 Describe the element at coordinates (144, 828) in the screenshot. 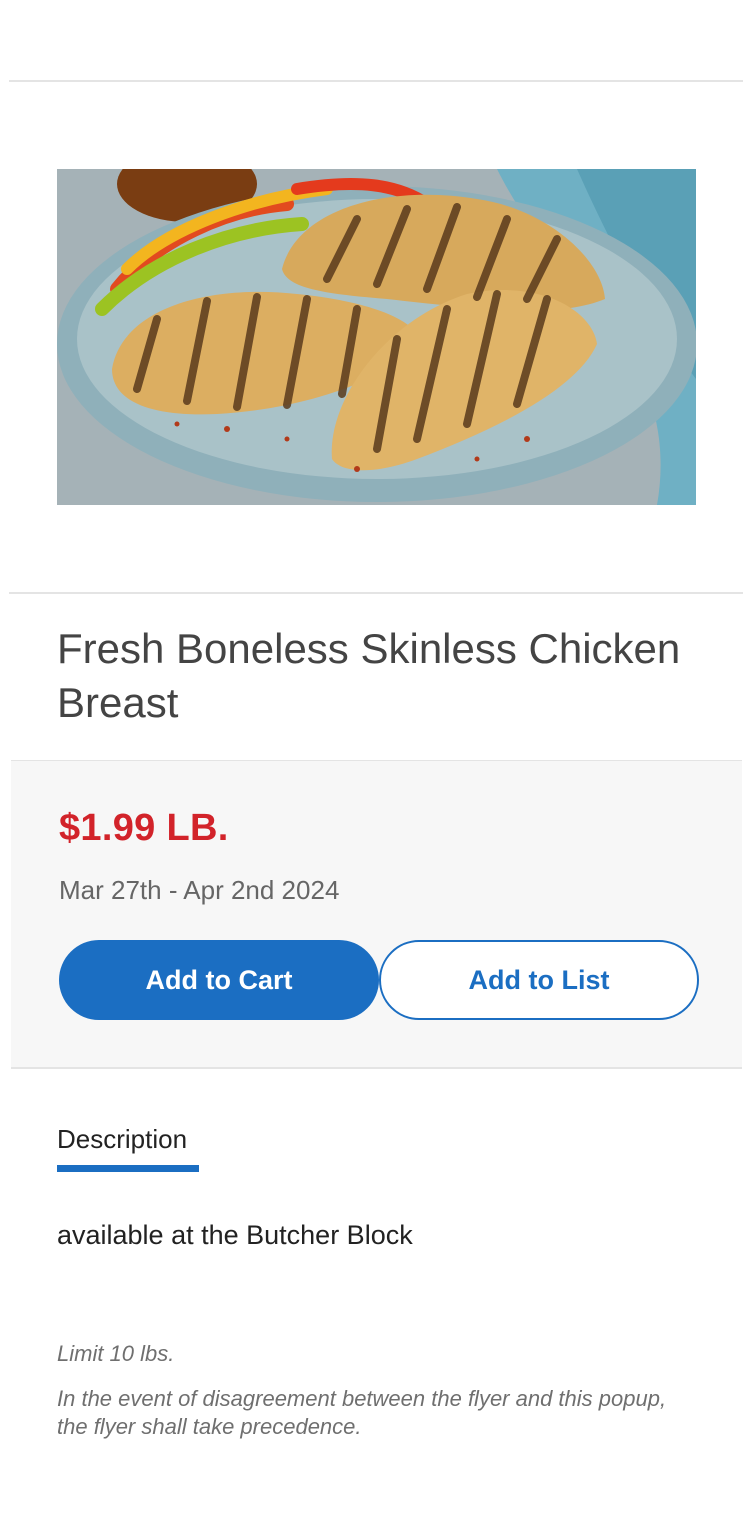

I see `sale-price: $1.99 LB.` at that location.